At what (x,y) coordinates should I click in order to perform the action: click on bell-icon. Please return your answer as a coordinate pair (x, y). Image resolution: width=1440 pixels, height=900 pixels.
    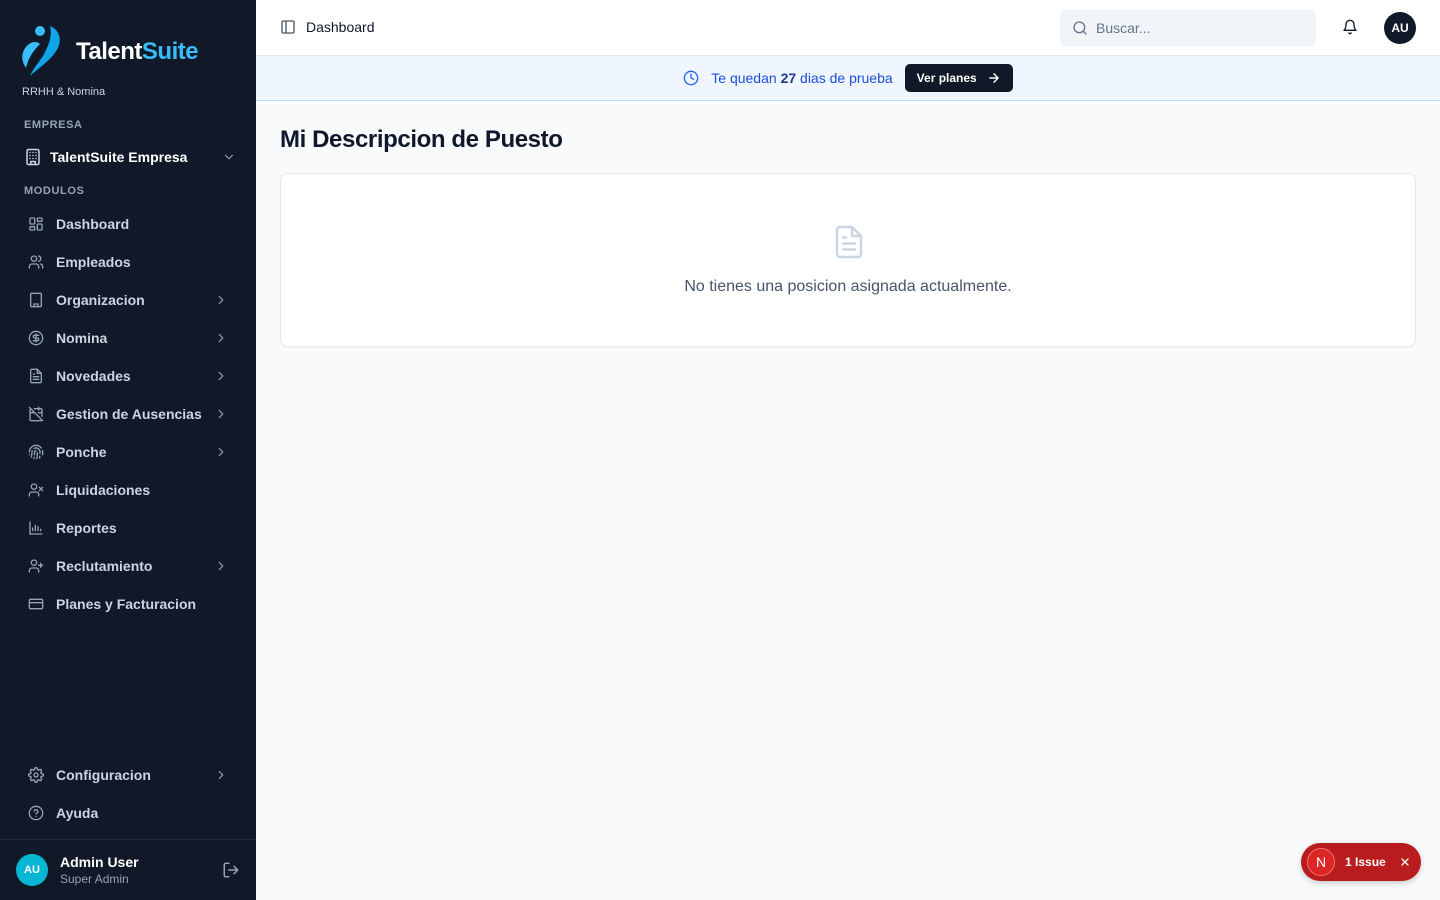
    Looking at the image, I should click on (1350, 27).